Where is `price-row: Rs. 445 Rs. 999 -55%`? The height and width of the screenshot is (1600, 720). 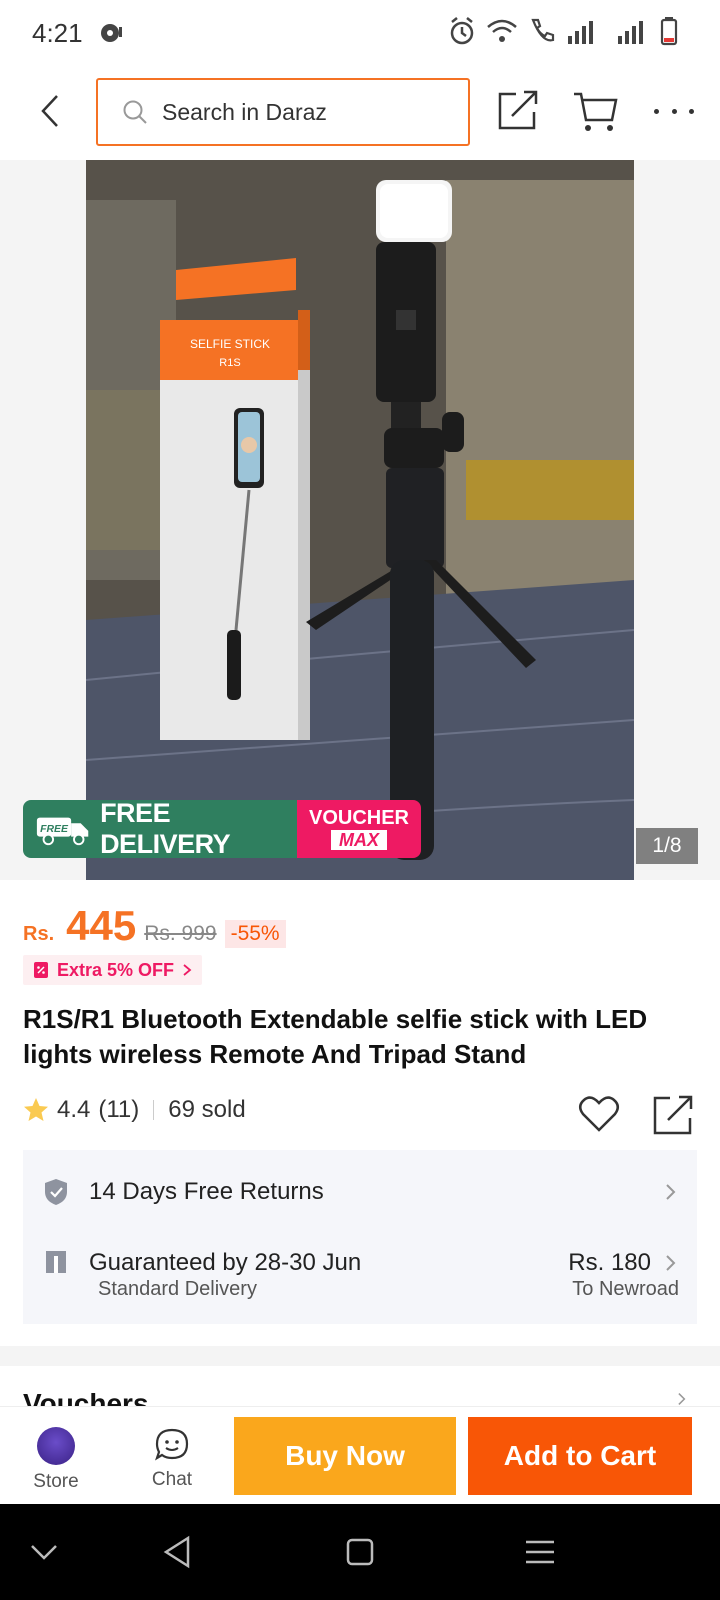
price-row: Rs. 445 Rs. 999 -55% is located at coordinates (154, 926).